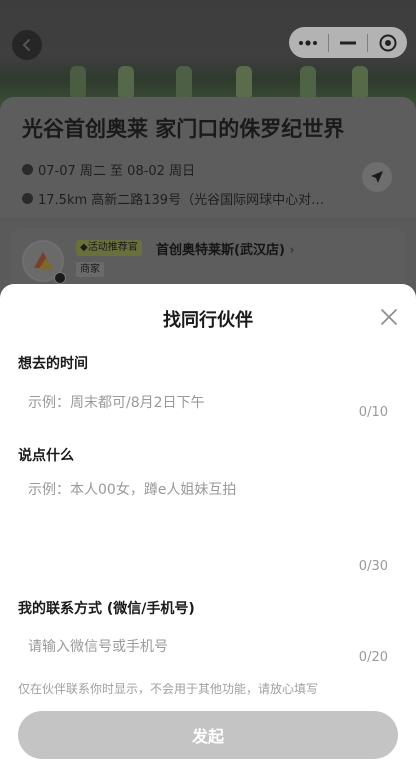 This screenshot has width=416, height=781. Describe the element at coordinates (208, 735) in the screenshot. I see `submit-button: 发起` at that location.